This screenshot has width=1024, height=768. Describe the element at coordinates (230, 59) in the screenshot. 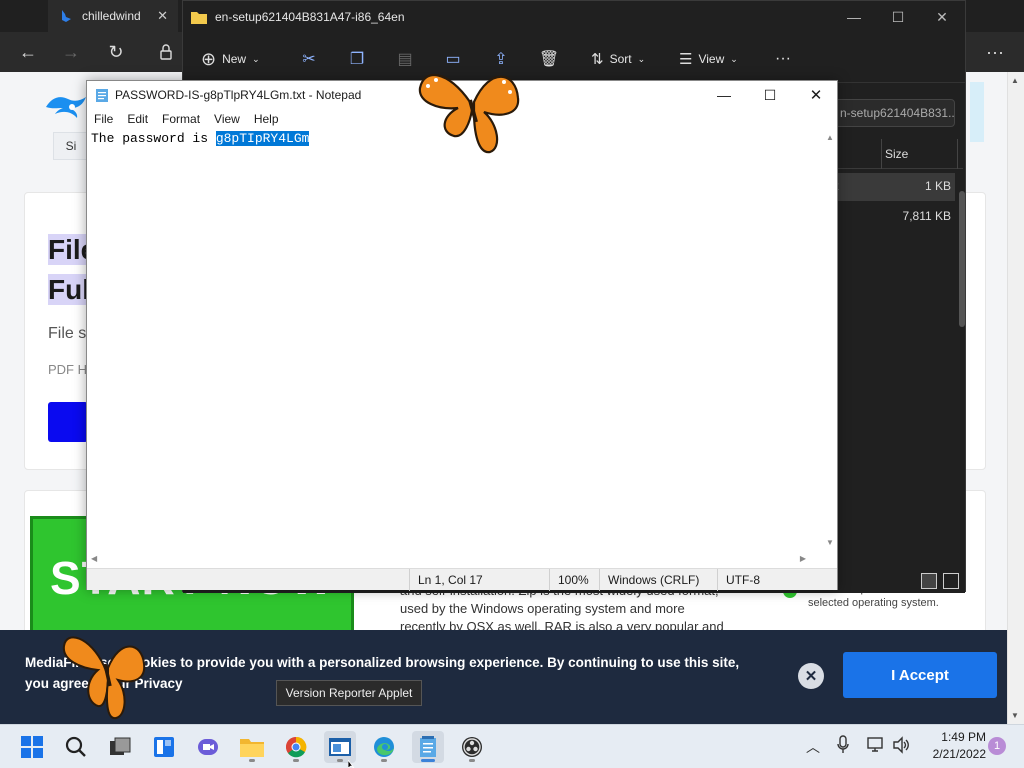

I see `new-button: ⊕ New ⌄` at that location.